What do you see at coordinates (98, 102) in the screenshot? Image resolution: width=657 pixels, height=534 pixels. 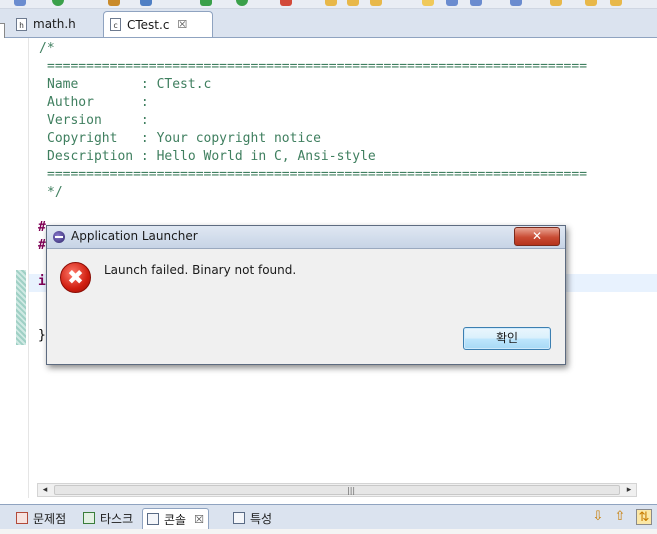 I see `code-line: Author :` at bounding box center [98, 102].